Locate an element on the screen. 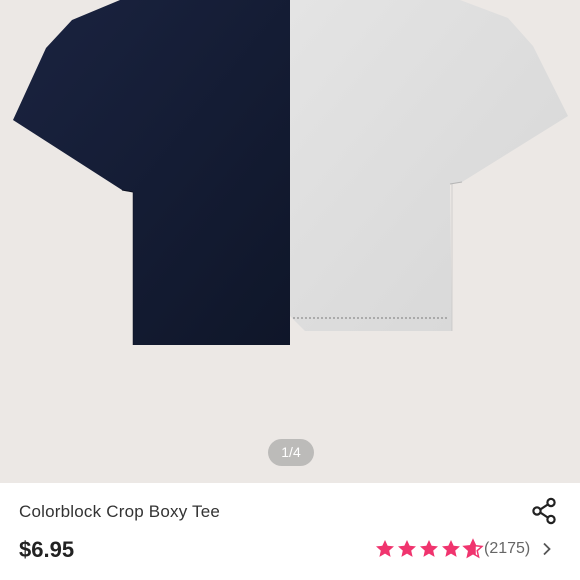 The image size is (580, 580). star-rating is located at coordinates (429, 549).